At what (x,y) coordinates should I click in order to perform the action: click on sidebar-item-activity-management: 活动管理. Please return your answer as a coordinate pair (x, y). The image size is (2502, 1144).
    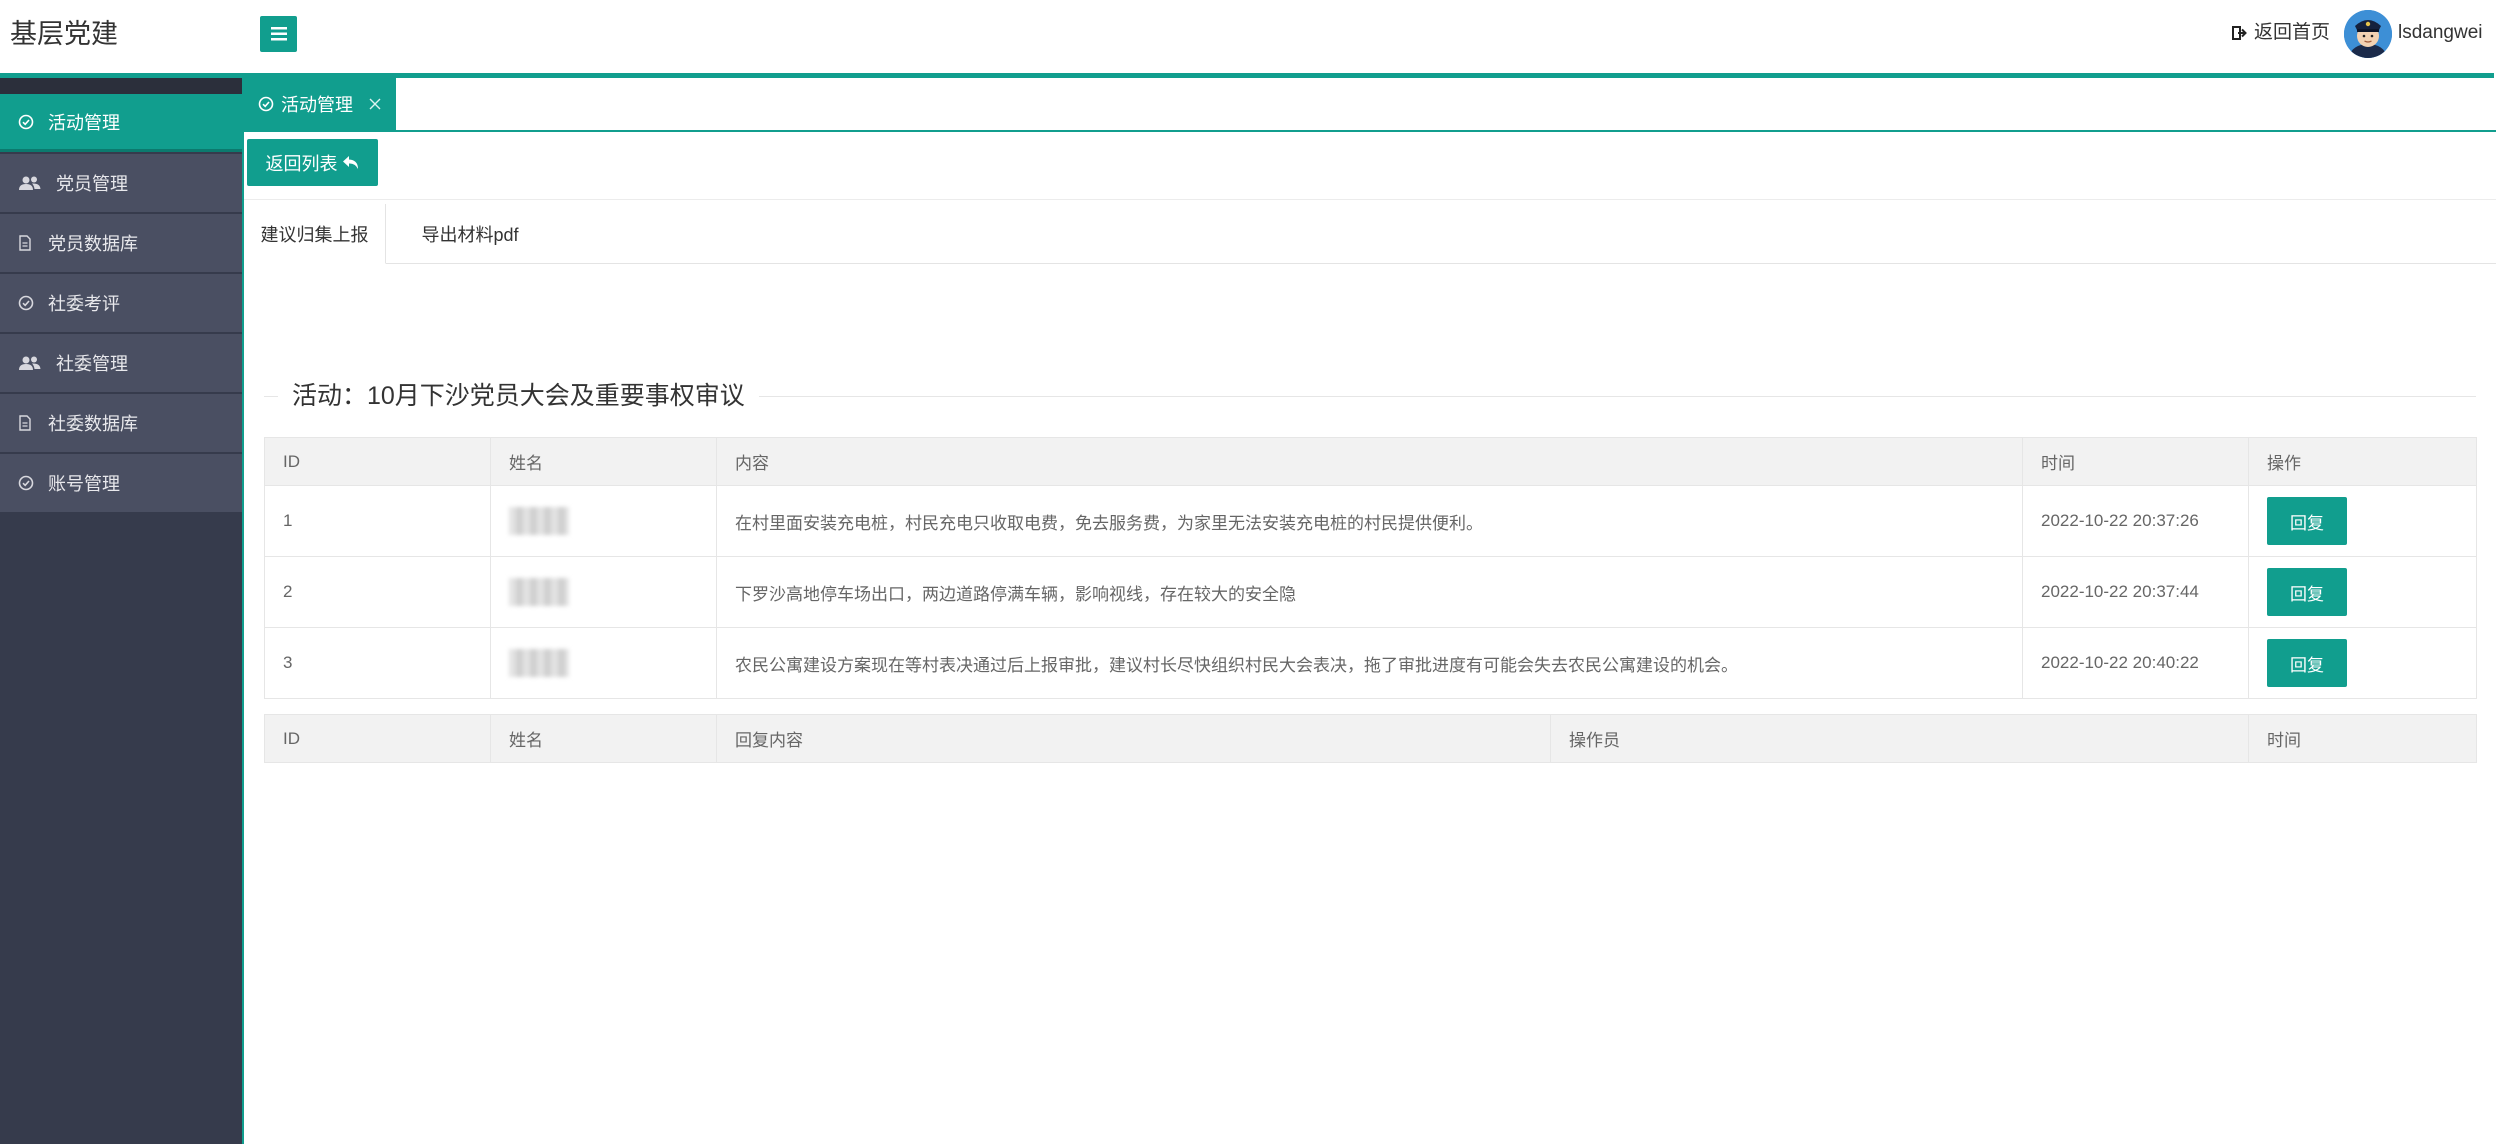
    Looking at the image, I should click on (121, 123).